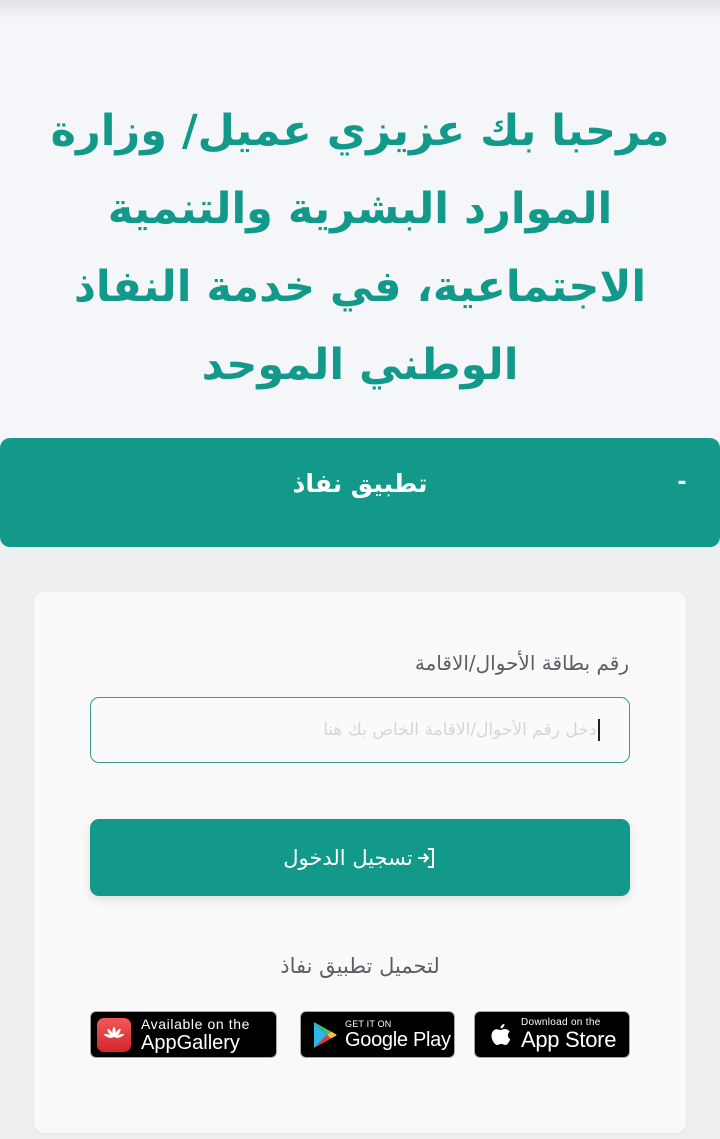 The image size is (720, 1139). Describe the element at coordinates (425, 857) in the screenshot. I see `login-icon` at that location.